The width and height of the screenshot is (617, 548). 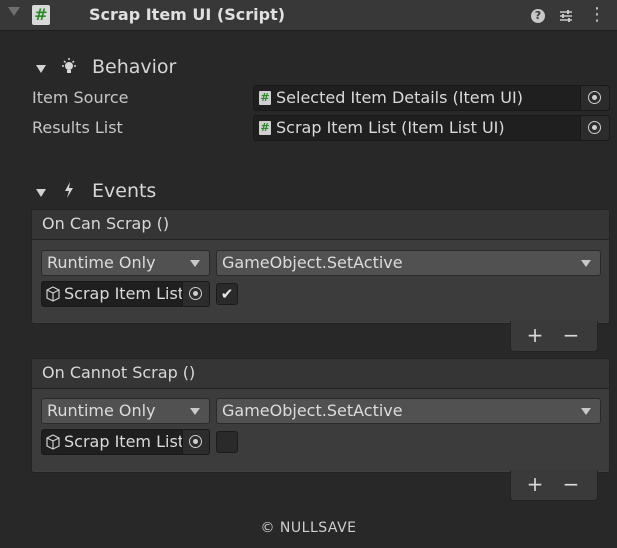 I want to click on item-source-value: Selected Item Details (Item UI), so click(x=399, y=97).